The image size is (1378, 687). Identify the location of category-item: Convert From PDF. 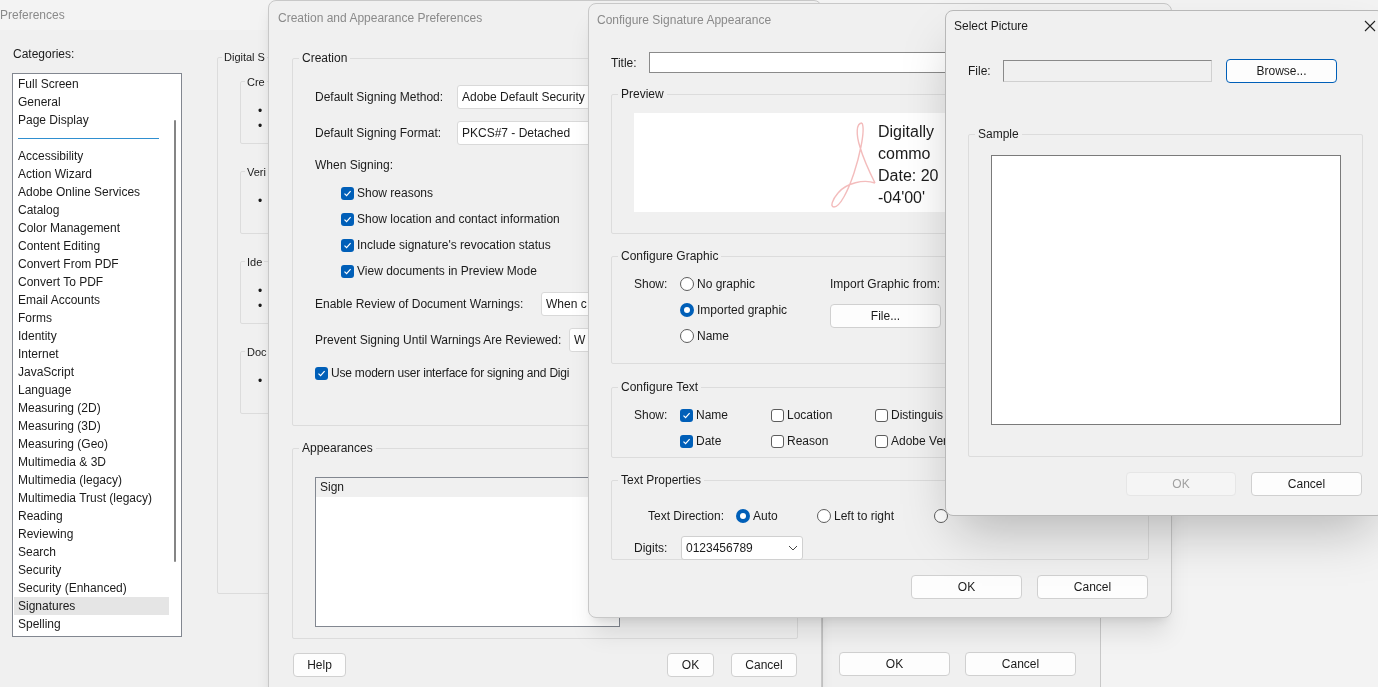
(91, 264).